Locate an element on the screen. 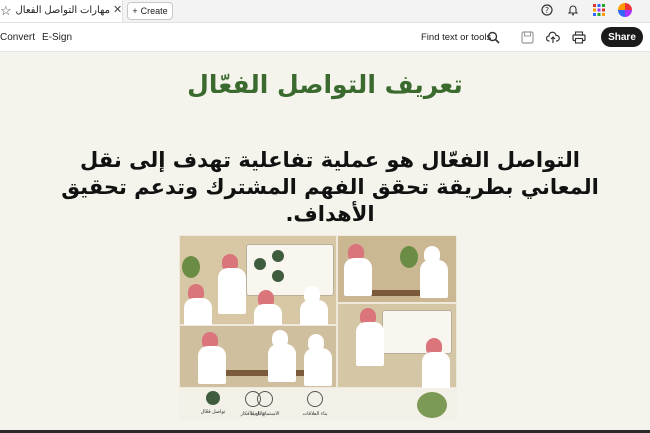 The height and width of the screenshot is (433, 650). slide-title: تعريف التواصل الفعّال is located at coordinates (325, 84).